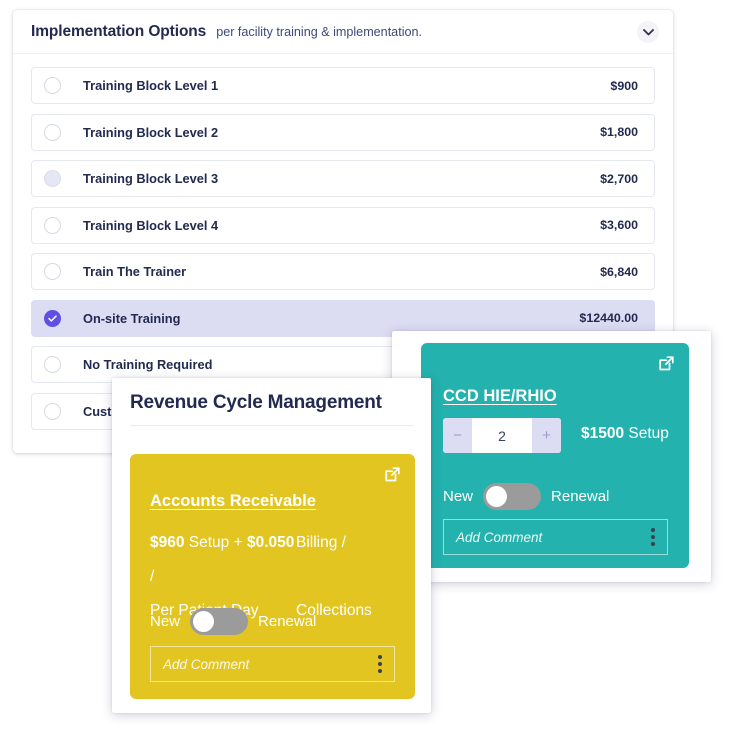 Image resolution: width=730 pixels, height=731 pixels. I want to click on option-price: $2,700, so click(619, 178).